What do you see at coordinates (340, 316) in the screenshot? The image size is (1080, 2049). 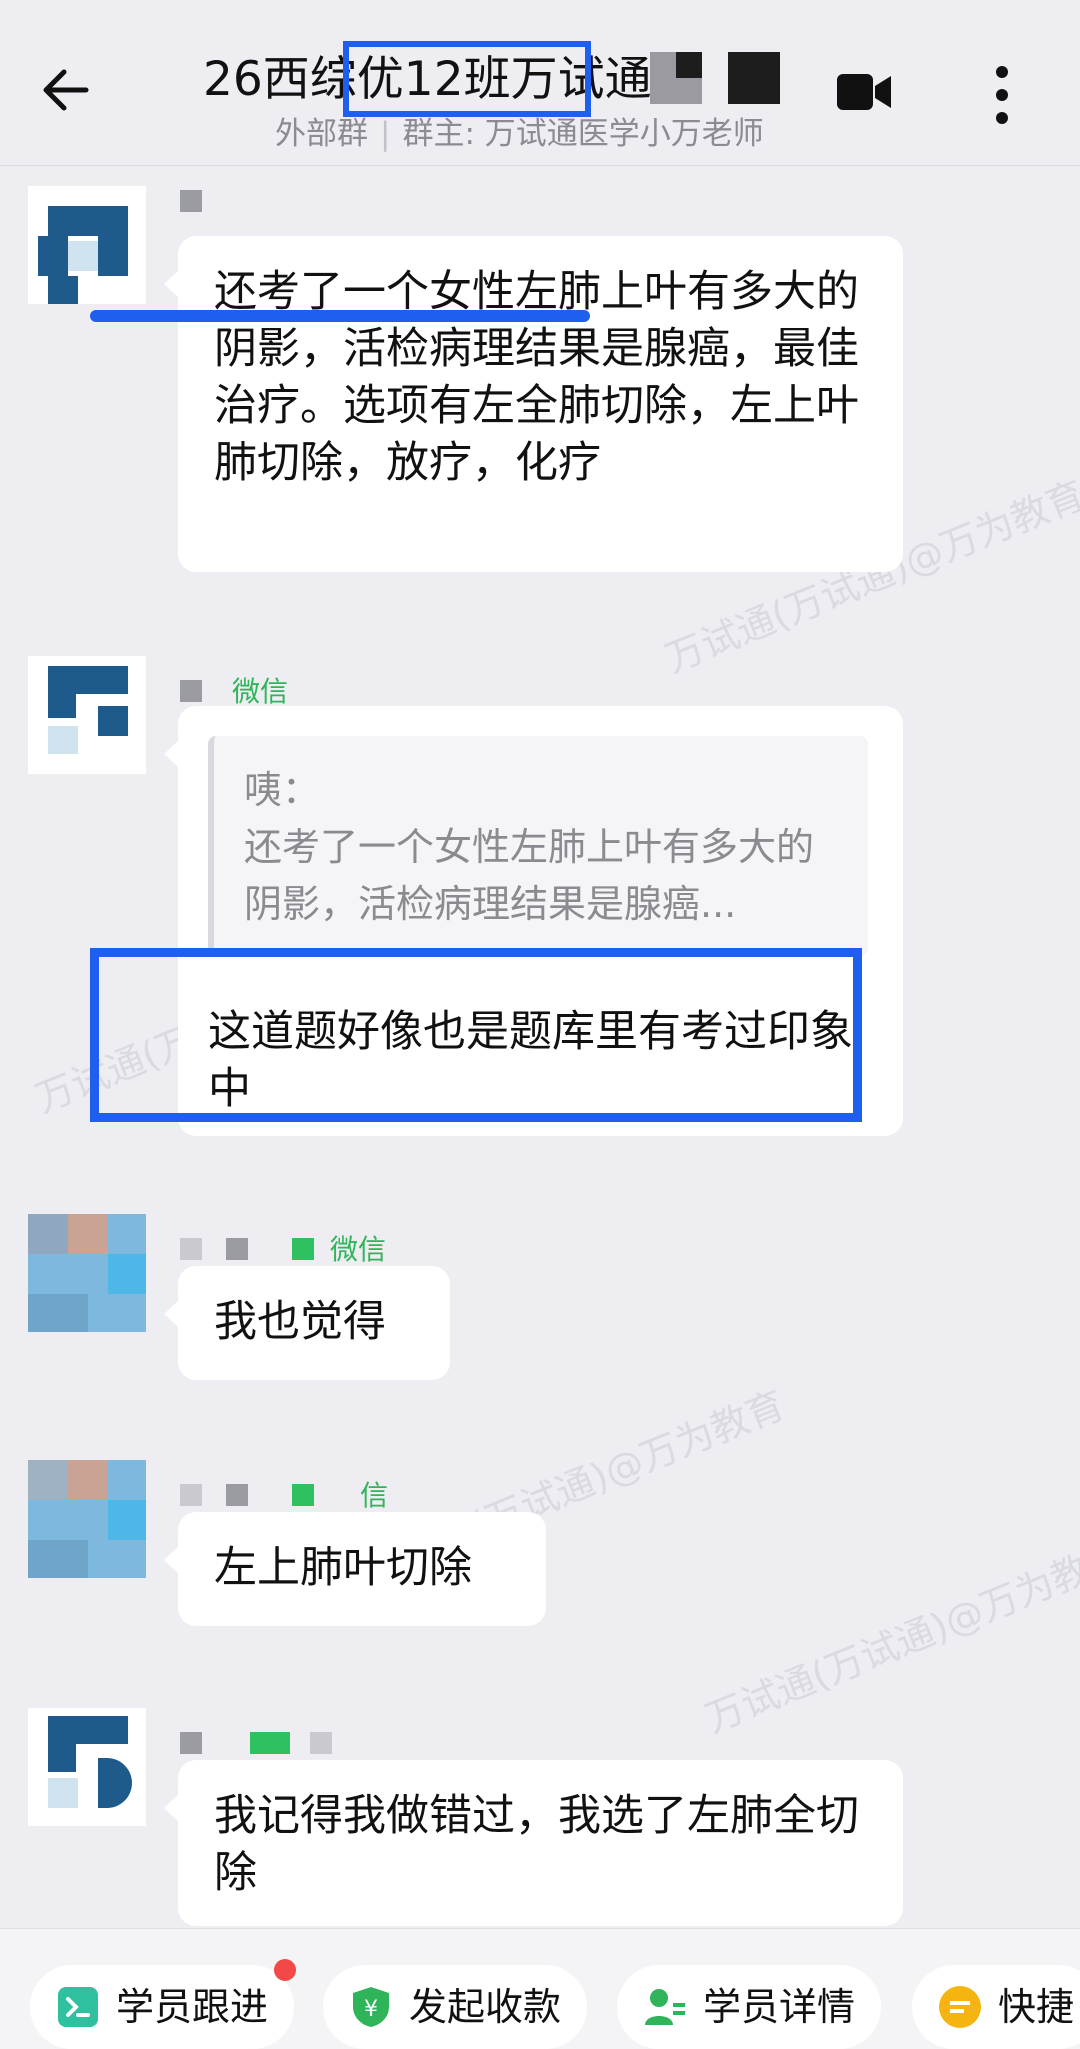 I see `text-underline-highlight` at bounding box center [340, 316].